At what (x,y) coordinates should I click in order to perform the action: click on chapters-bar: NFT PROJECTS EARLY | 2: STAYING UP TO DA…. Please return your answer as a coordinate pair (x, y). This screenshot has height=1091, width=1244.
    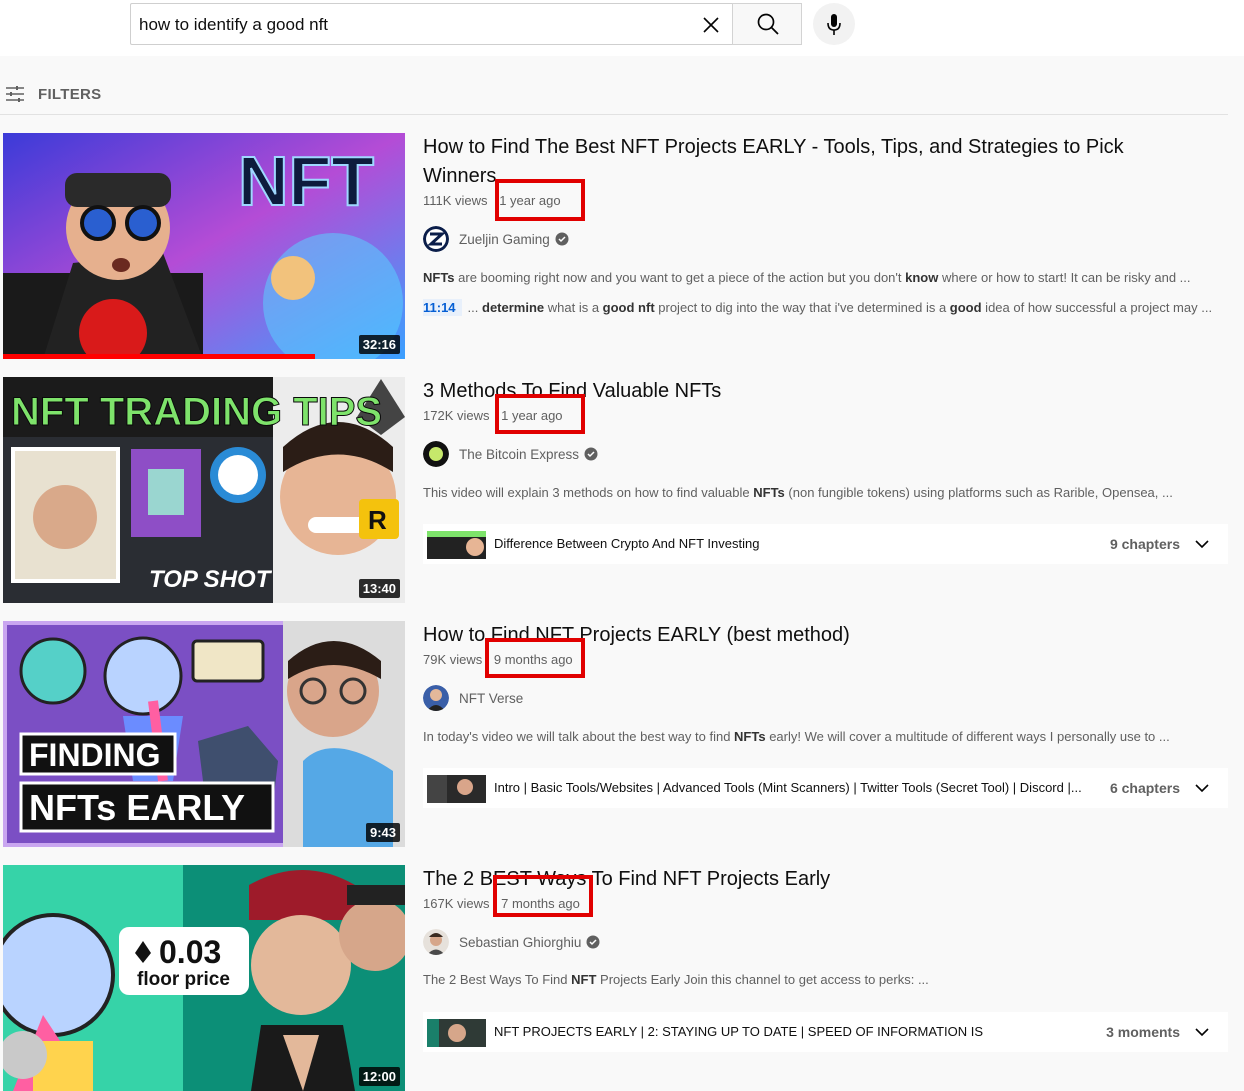
    Looking at the image, I should click on (825, 1032).